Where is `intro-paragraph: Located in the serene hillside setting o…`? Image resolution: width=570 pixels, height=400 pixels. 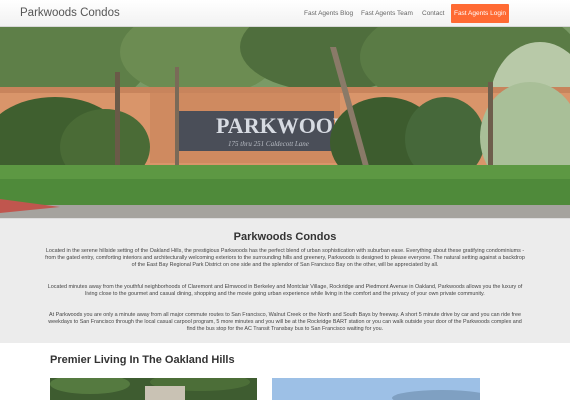
intro-paragraph: Located in the serene hillside setting o… is located at coordinates (285, 258).